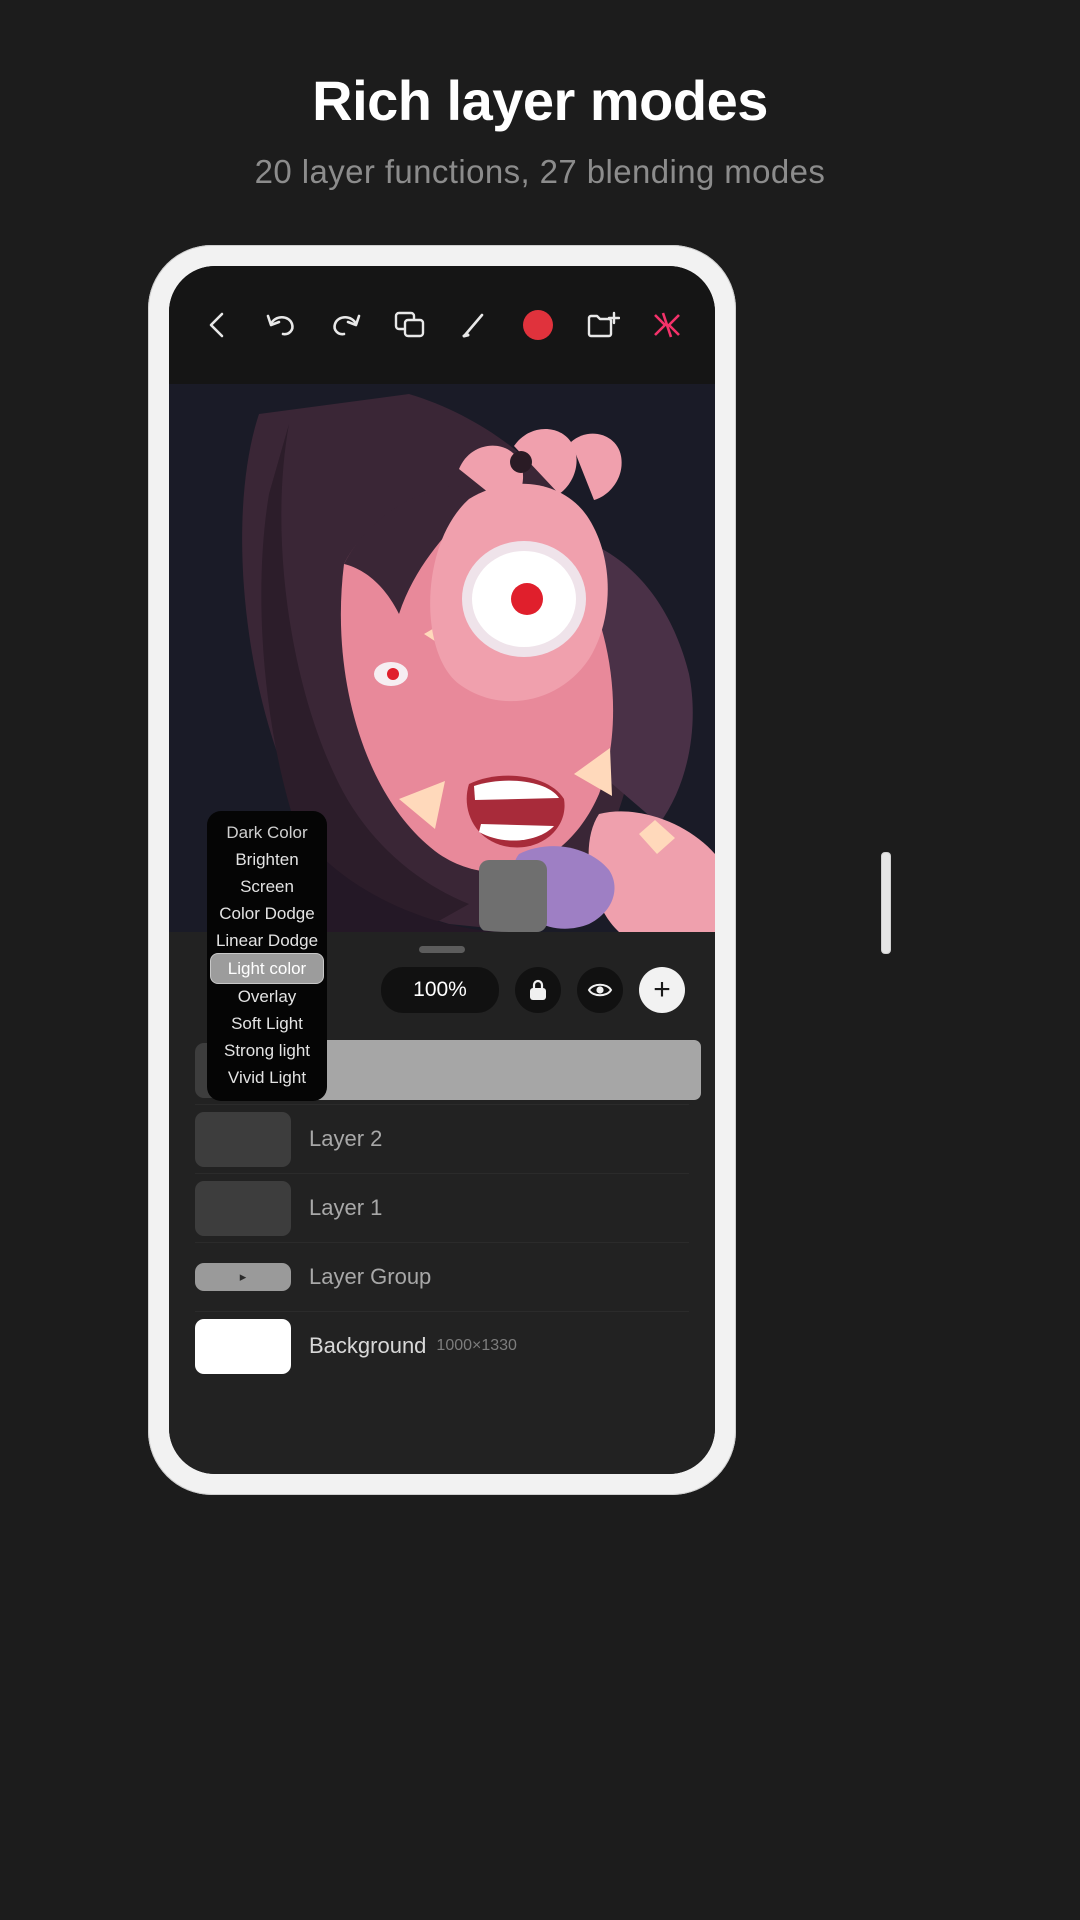 The height and width of the screenshot is (1920, 1080). I want to click on layers-copy-icon, so click(410, 325).